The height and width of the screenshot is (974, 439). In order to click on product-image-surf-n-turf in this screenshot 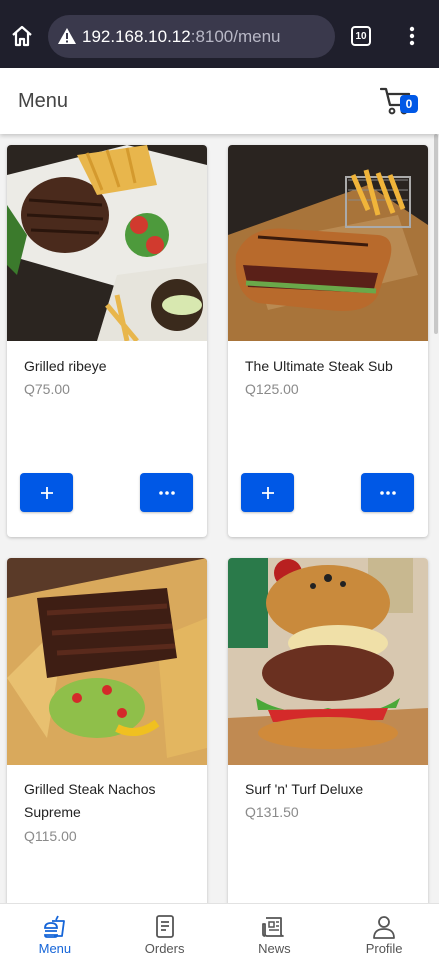, I will do `click(328, 661)`.